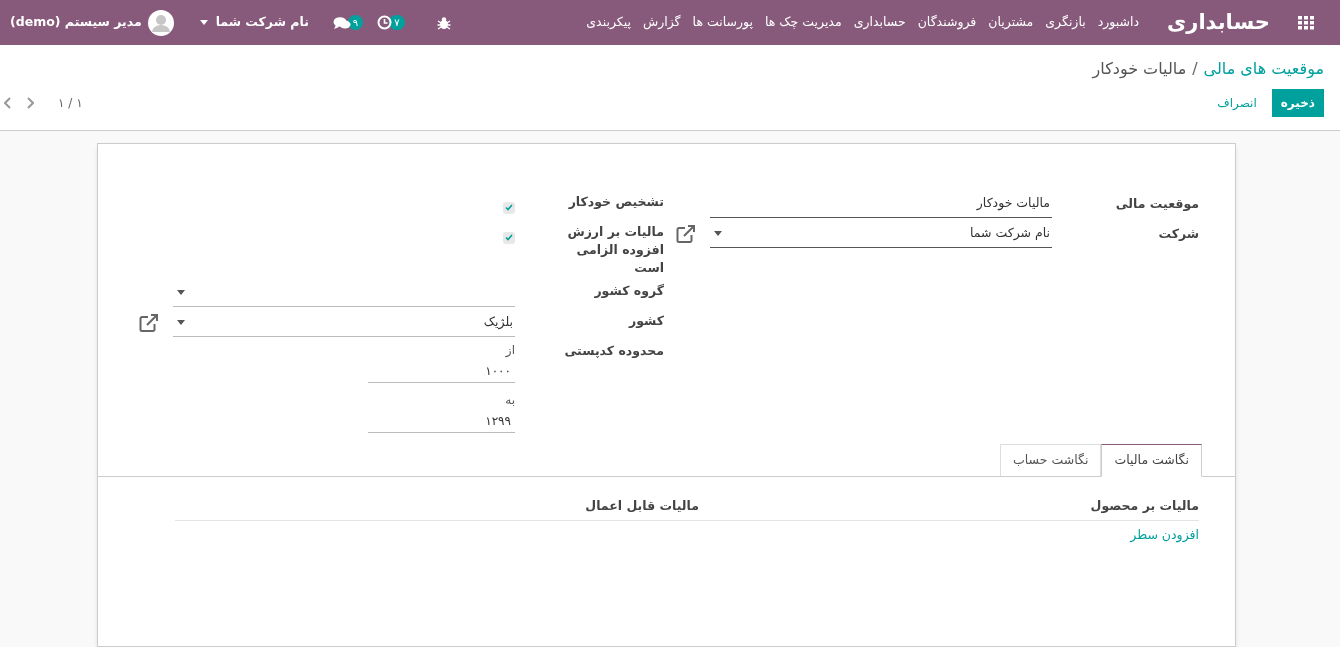  I want to click on menu-item: فروشندگان, so click(947, 22).